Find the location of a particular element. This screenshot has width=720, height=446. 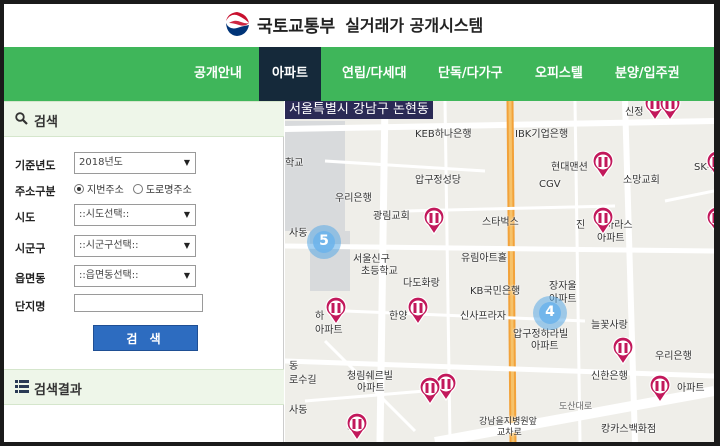

sigungu-select-value: ::시군구선택:: is located at coordinates (109, 245).